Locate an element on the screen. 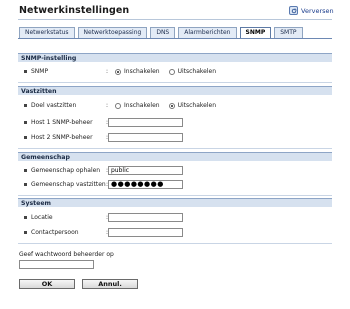  location-input is located at coordinates (145, 217).